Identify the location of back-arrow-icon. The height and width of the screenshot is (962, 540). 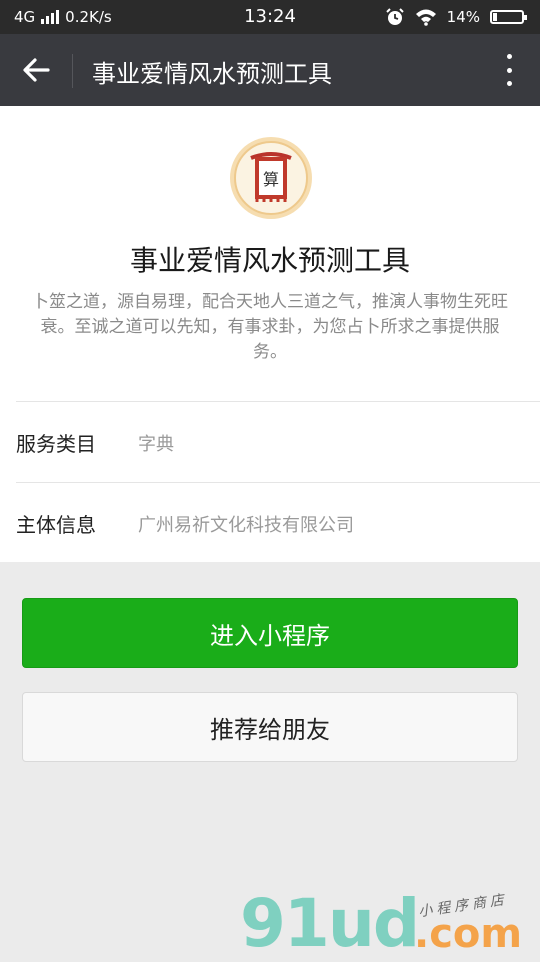
(36, 70).